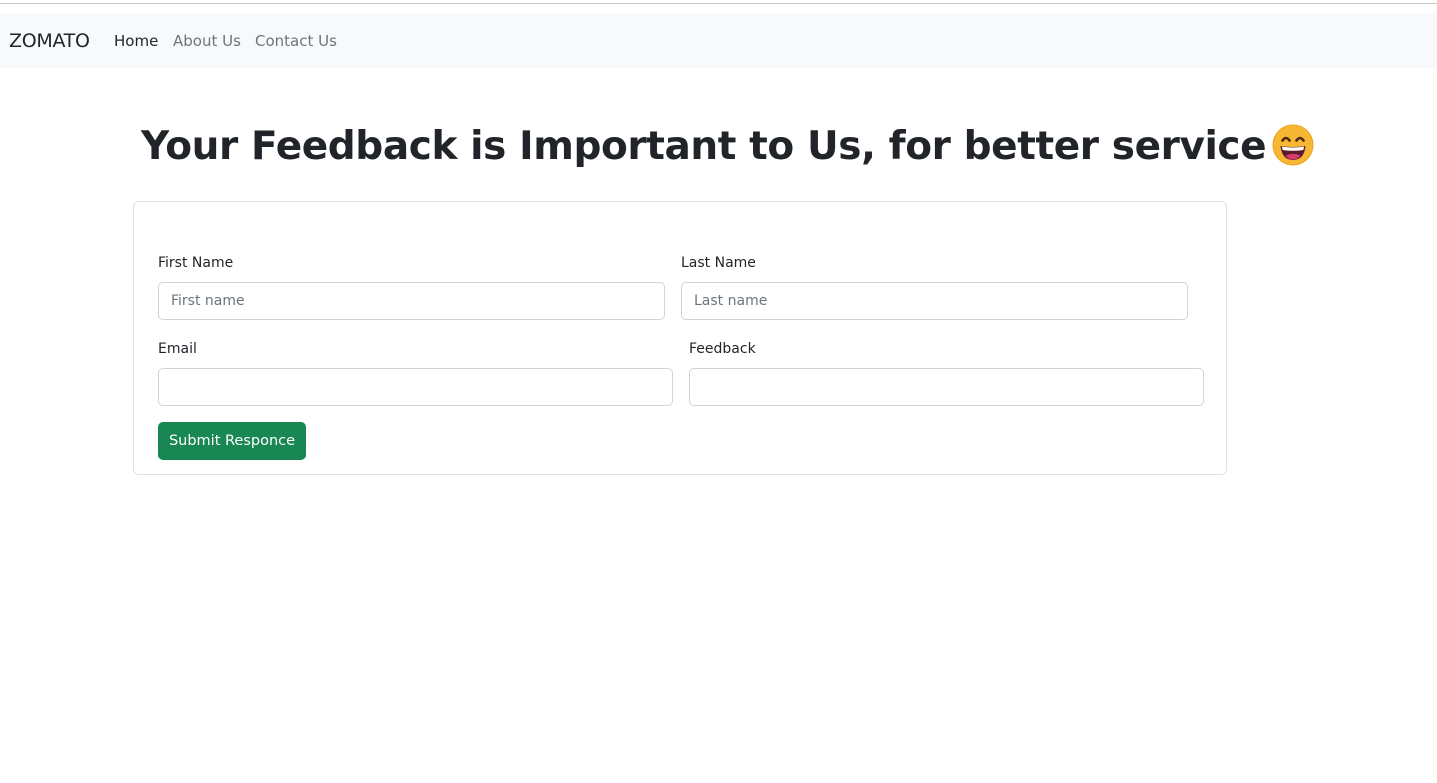 Image resolution: width=1437 pixels, height=783 pixels. I want to click on grinning-face-icon, so click(1293, 144).